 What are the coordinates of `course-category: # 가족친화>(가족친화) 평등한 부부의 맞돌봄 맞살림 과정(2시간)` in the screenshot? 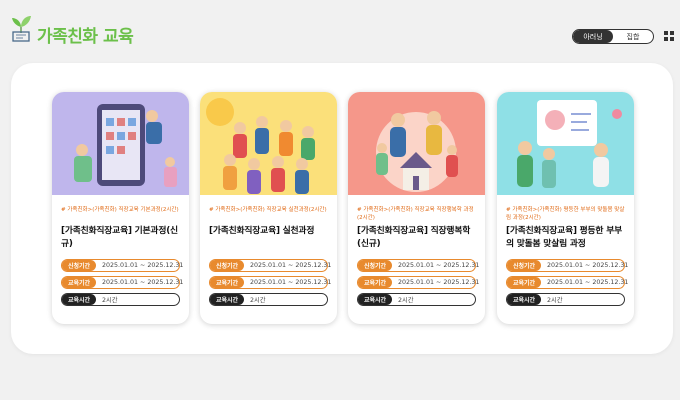 It's located at (565, 214).